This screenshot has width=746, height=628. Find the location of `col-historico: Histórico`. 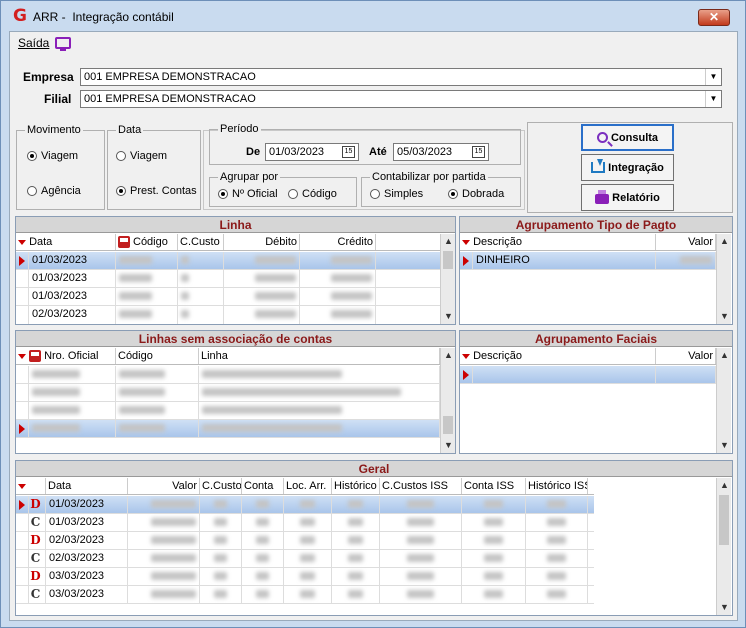

col-historico: Histórico is located at coordinates (356, 486).